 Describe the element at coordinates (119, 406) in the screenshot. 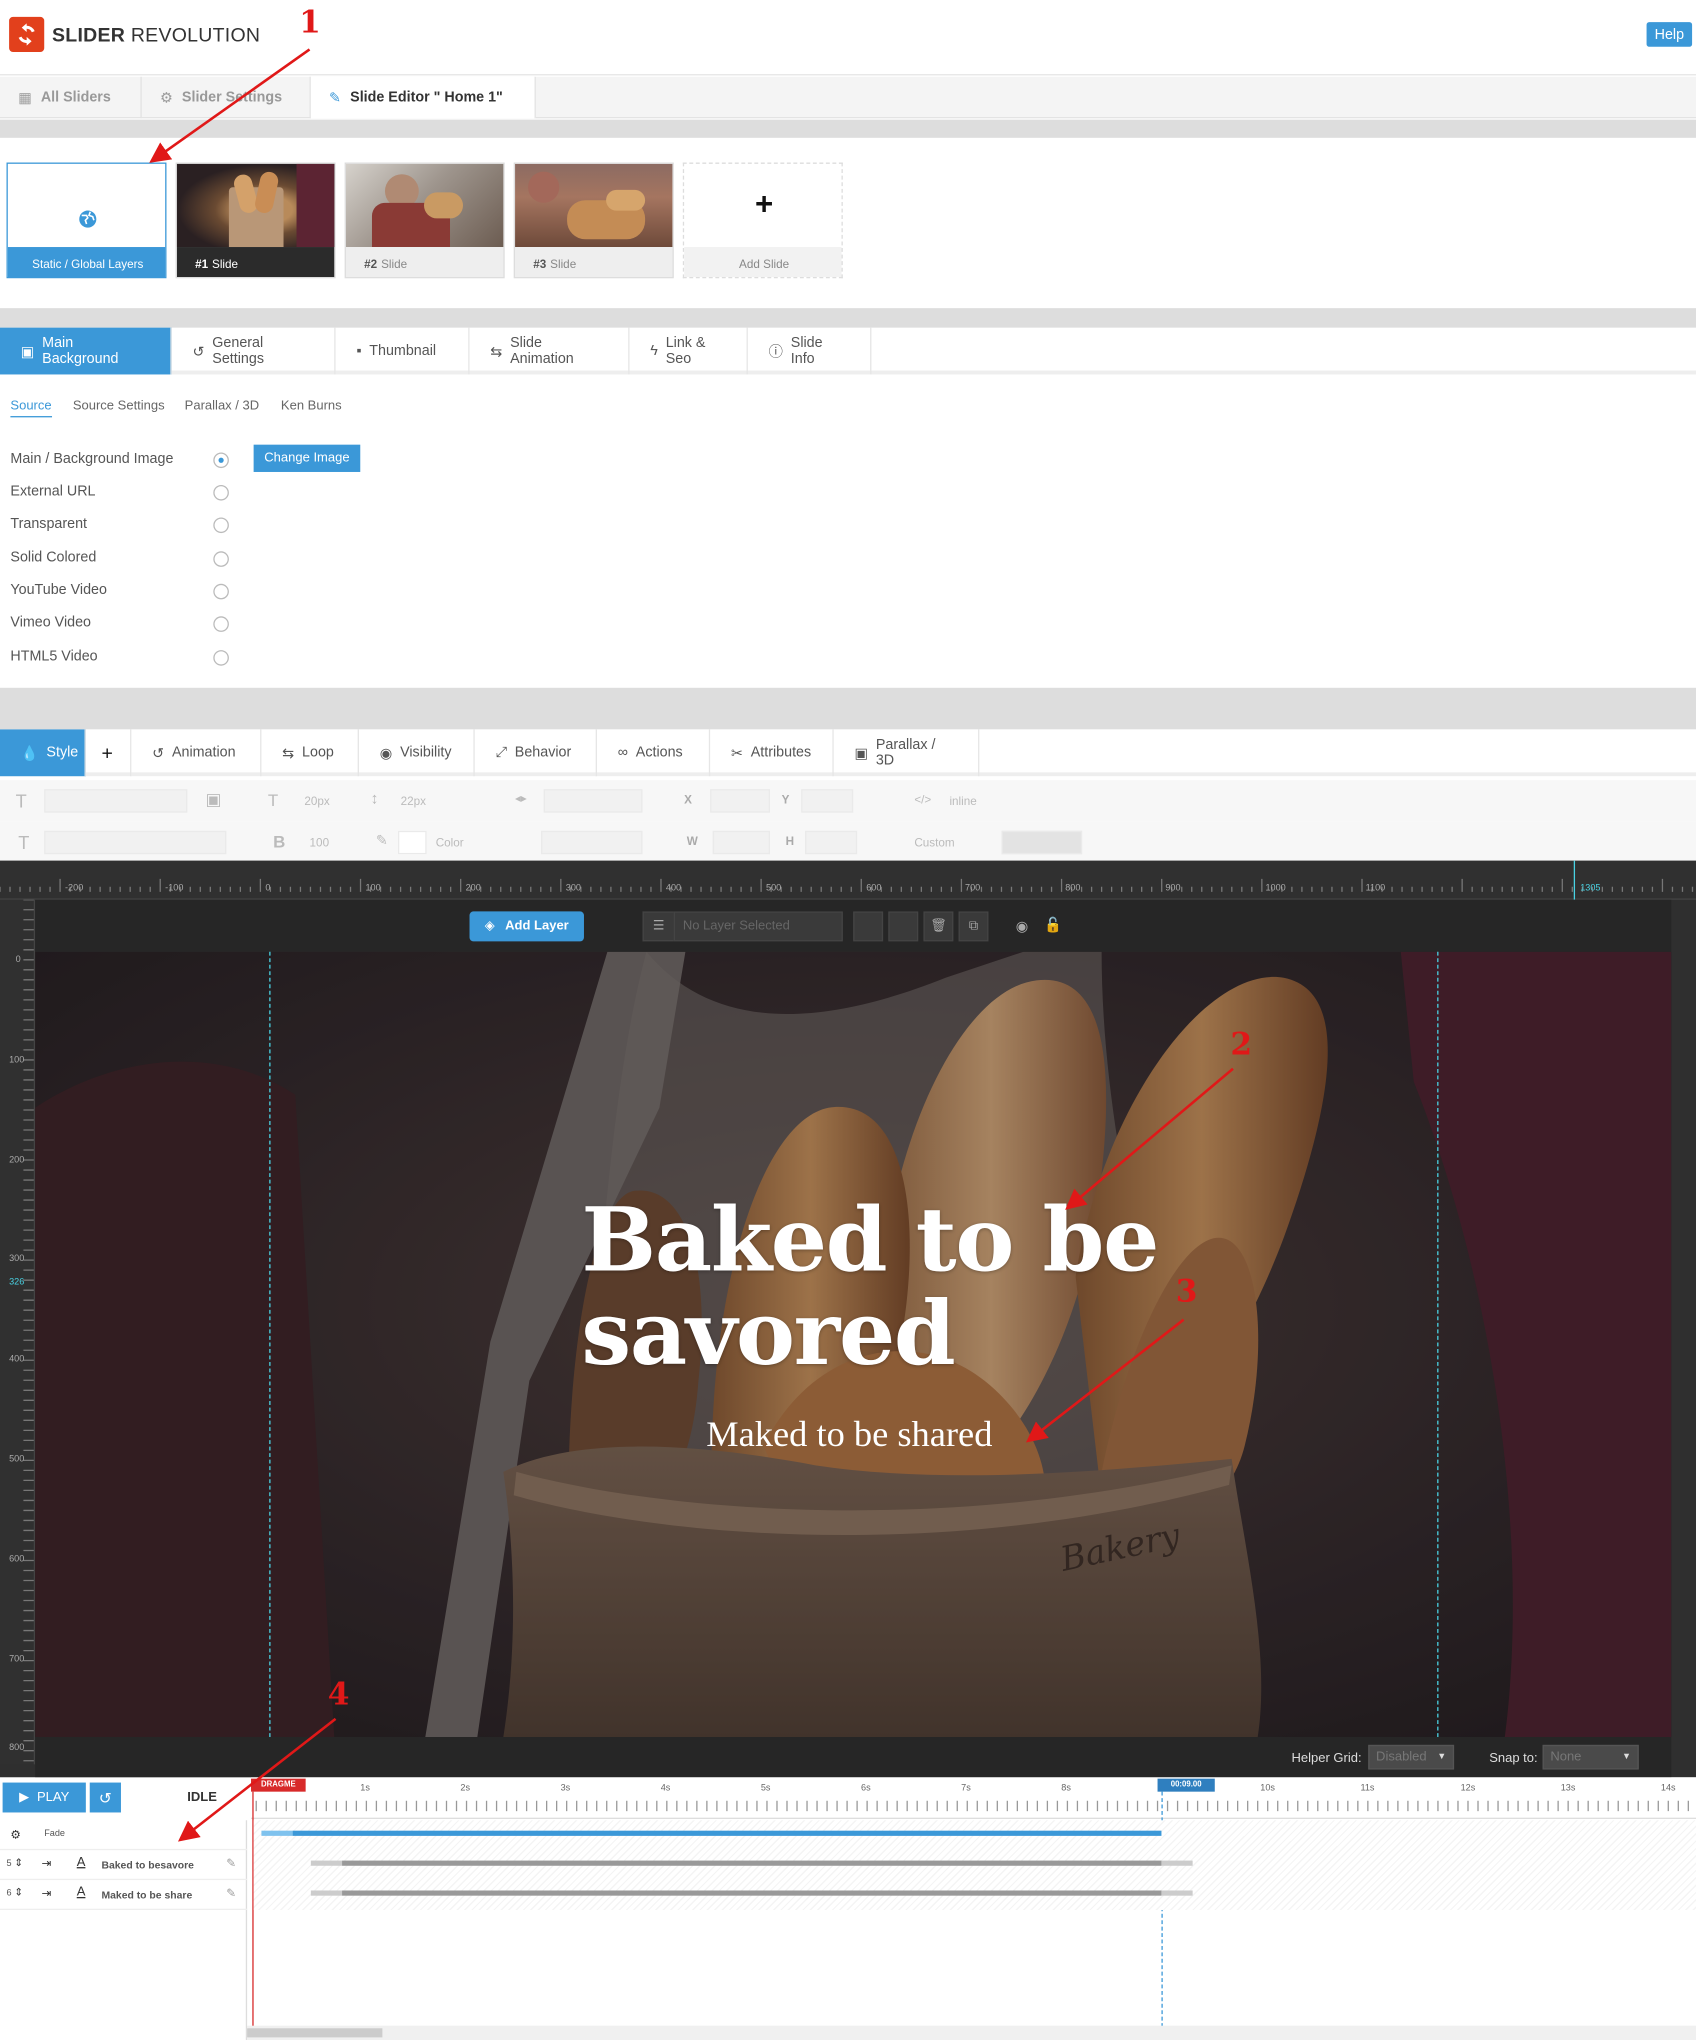

I see `tab-source-settings: Source Settings` at that location.